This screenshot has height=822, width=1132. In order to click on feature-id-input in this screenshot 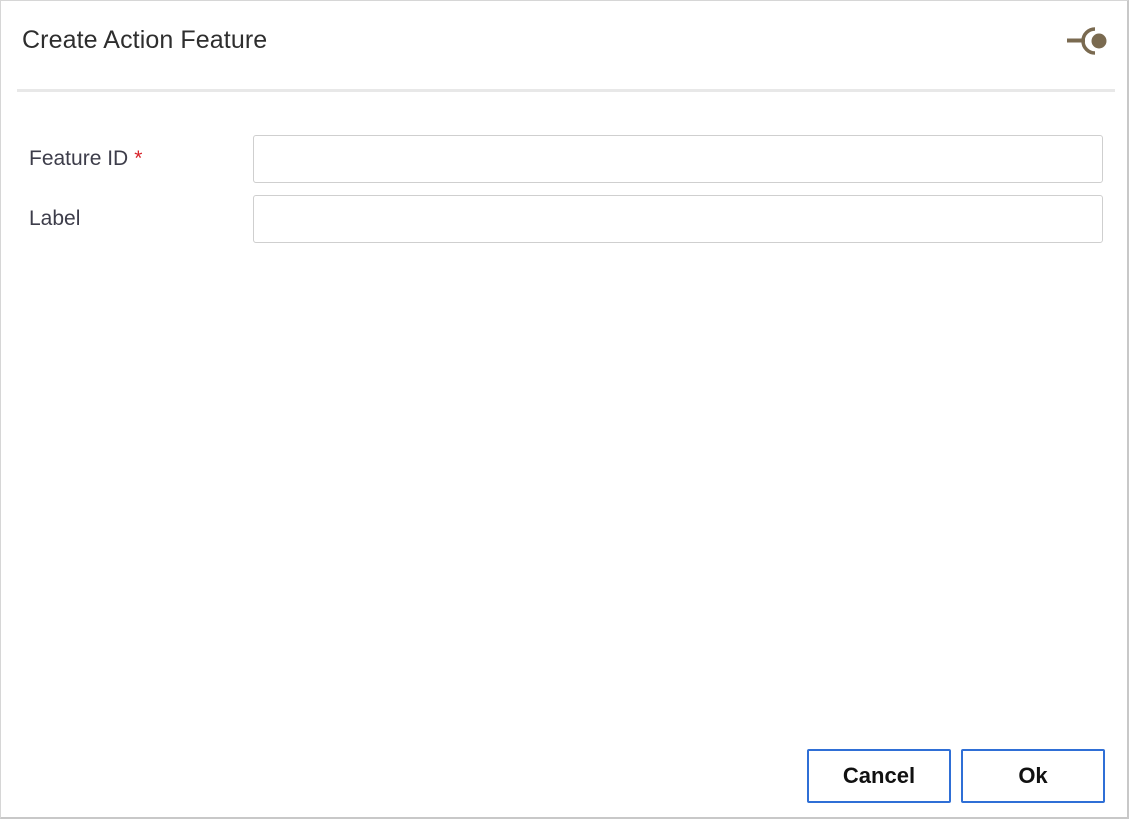, I will do `click(678, 159)`.